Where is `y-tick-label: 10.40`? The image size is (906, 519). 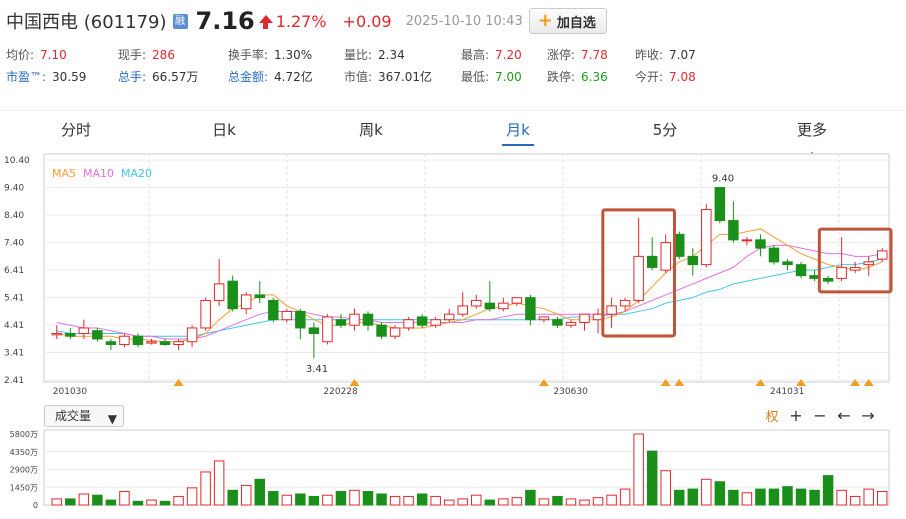 y-tick-label: 10.40 is located at coordinates (17, 161).